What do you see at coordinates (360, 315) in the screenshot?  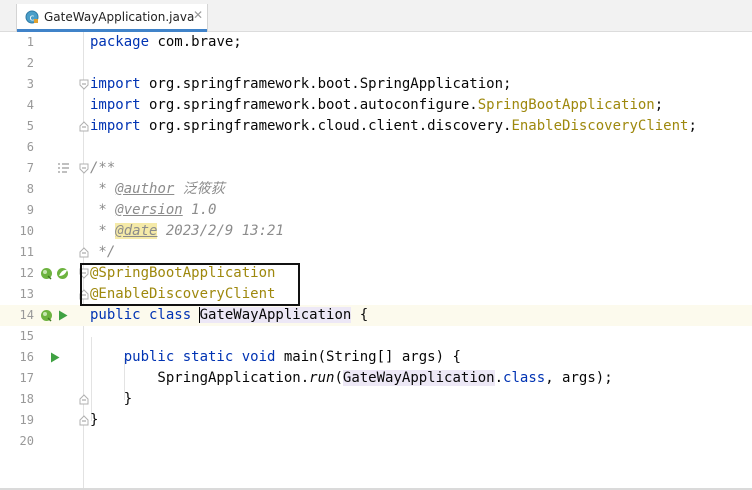 I see `code-token: {` at bounding box center [360, 315].